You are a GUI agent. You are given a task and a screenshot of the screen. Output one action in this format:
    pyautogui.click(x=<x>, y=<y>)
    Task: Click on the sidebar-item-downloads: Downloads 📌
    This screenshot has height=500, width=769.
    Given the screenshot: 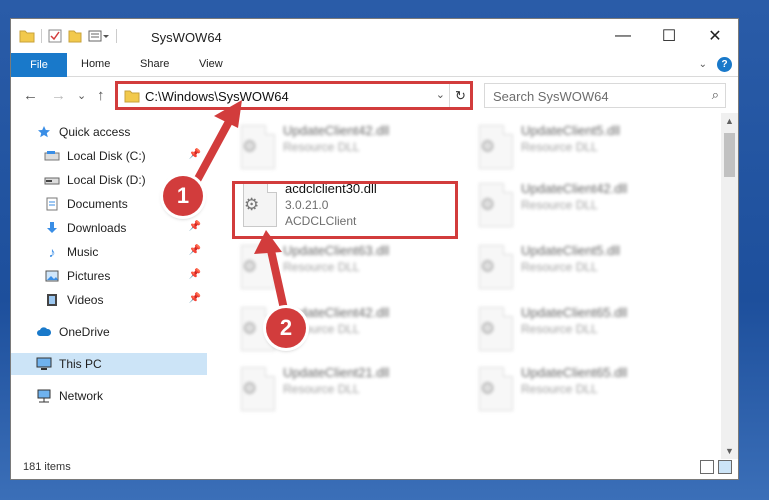 What is the action you would take?
    pyautogui.click(x=109, y=228)
    